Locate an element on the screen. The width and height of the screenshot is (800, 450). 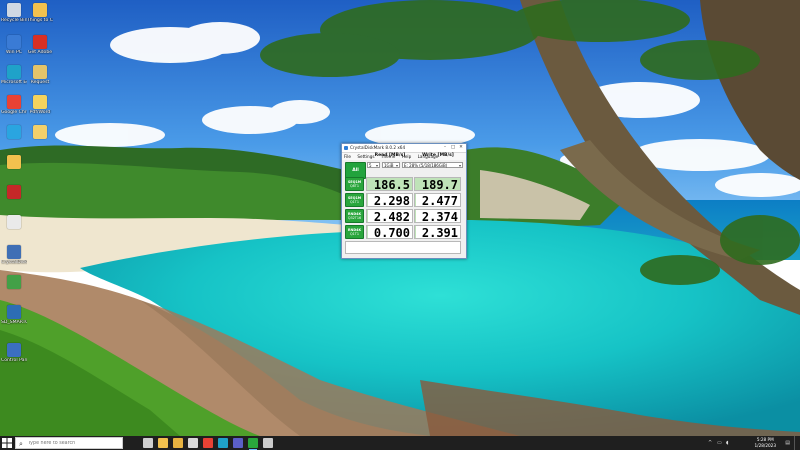
taskbar-search-box: ⌕ is located at coordinates (69, 443).